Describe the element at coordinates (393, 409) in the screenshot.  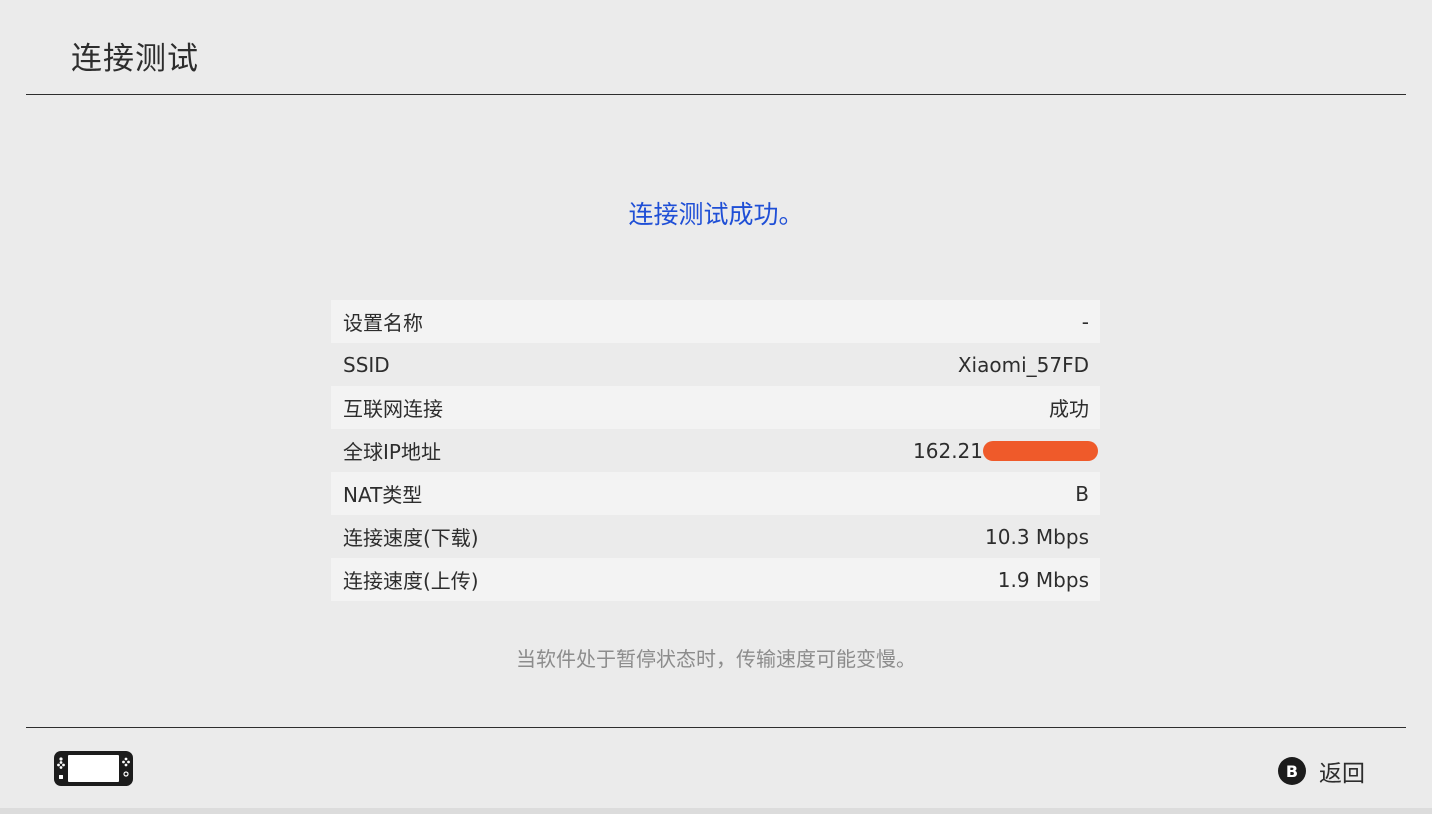
I see `info-row-label: 互联网连接` at that location.